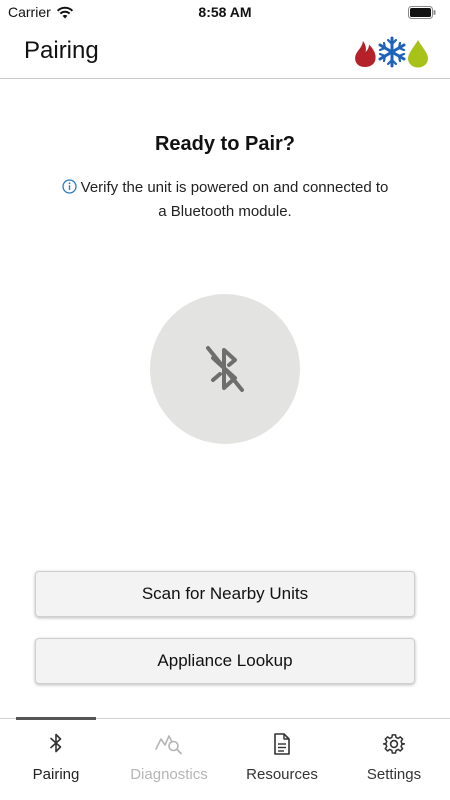 Image resolution: width=450 pixels, height=800 pixels. Describe the element at coordinates (69, 186) in the screenshot. I see `info-circle-icon` at that location.